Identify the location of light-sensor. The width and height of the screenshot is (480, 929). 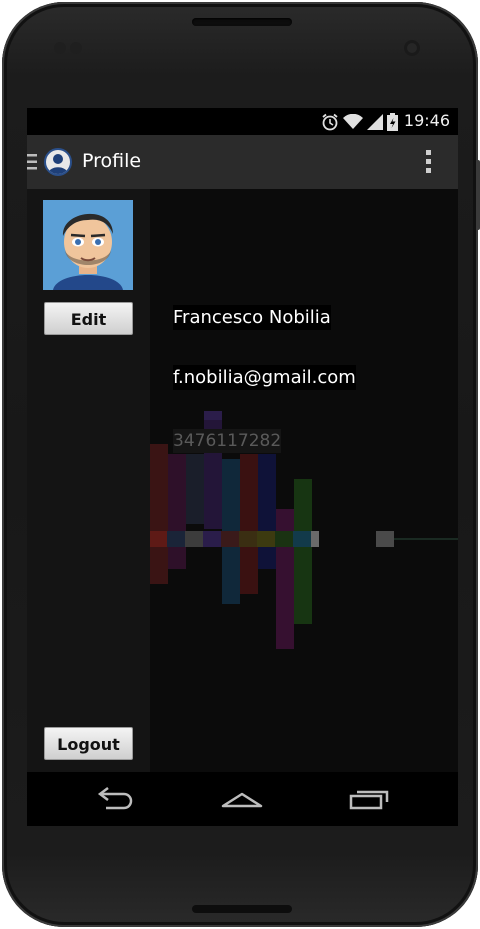
(76, 48).